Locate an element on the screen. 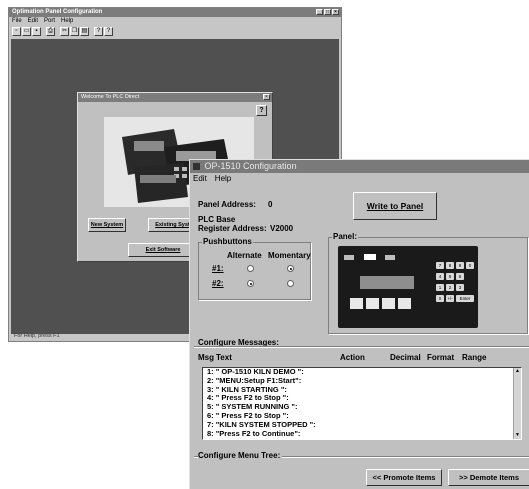 This screenshot has width=529, height=489. register-address-label: Register Address: is located at coordinates (232, 228).